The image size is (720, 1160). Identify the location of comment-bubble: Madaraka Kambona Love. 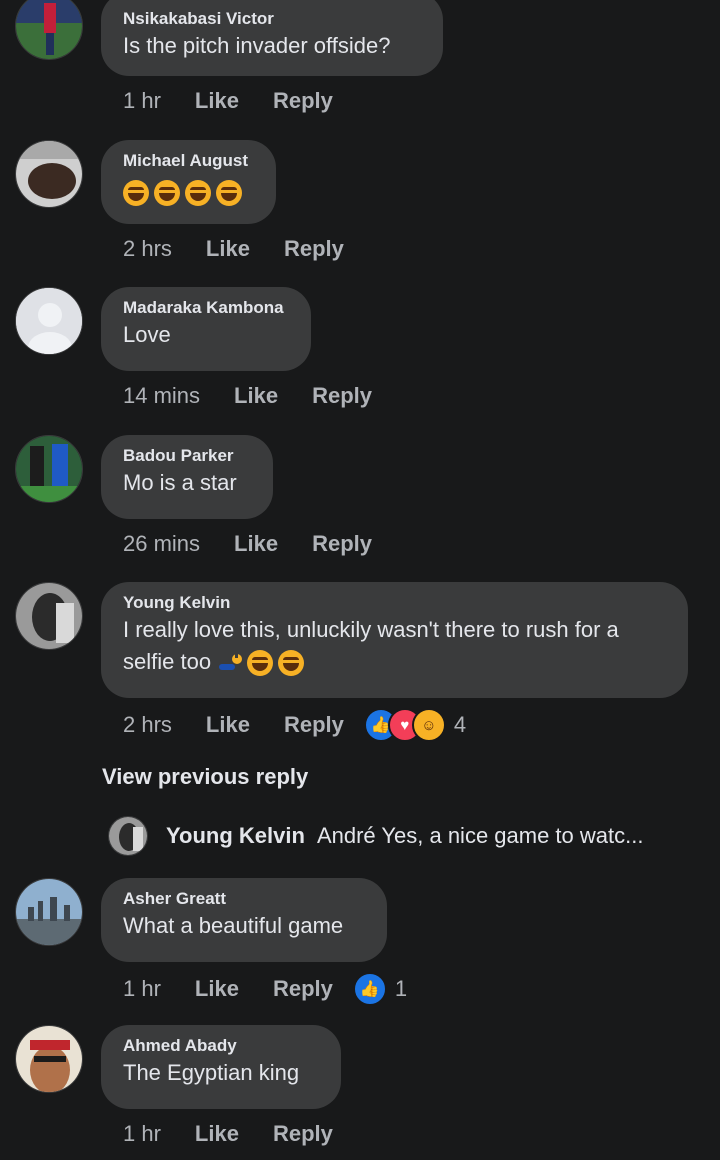
(206, 329).